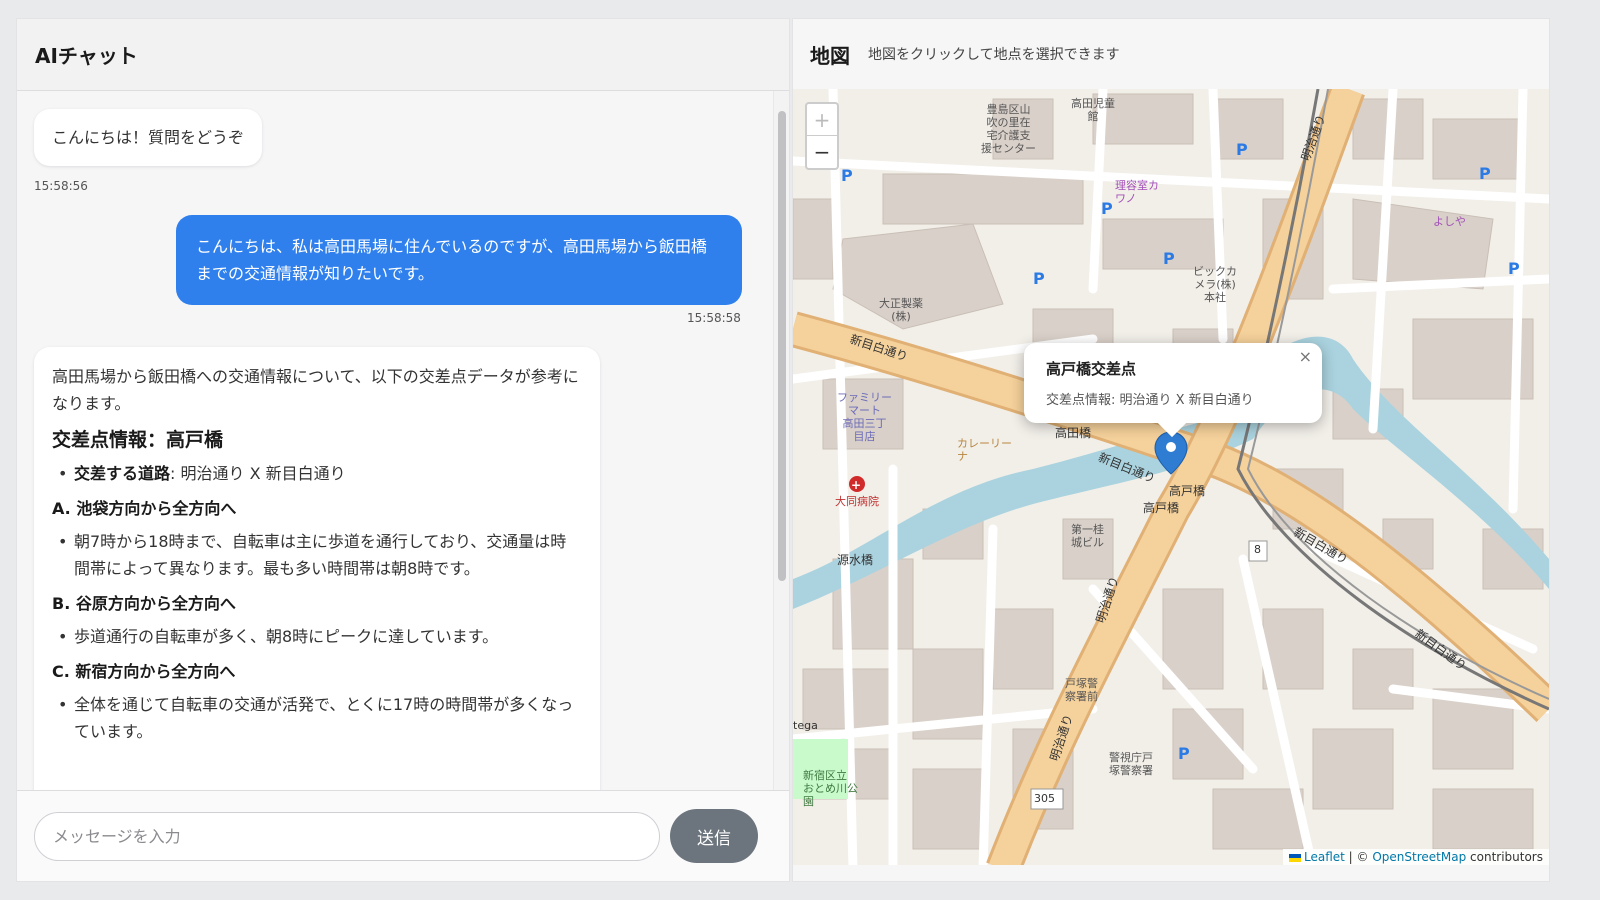 The width and height of the screenshot is (1600, 900). Describe the element at coordinates (984, 450) in the screenshot. I see `poi-label: カレーリー ナ` at that location.